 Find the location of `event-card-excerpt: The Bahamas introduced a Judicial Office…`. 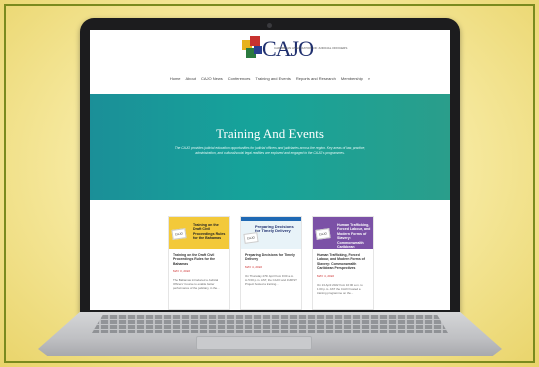

event-card-excerpt: The Bahamas introduced a Judicial Office… is located at coordinates (196, 284).